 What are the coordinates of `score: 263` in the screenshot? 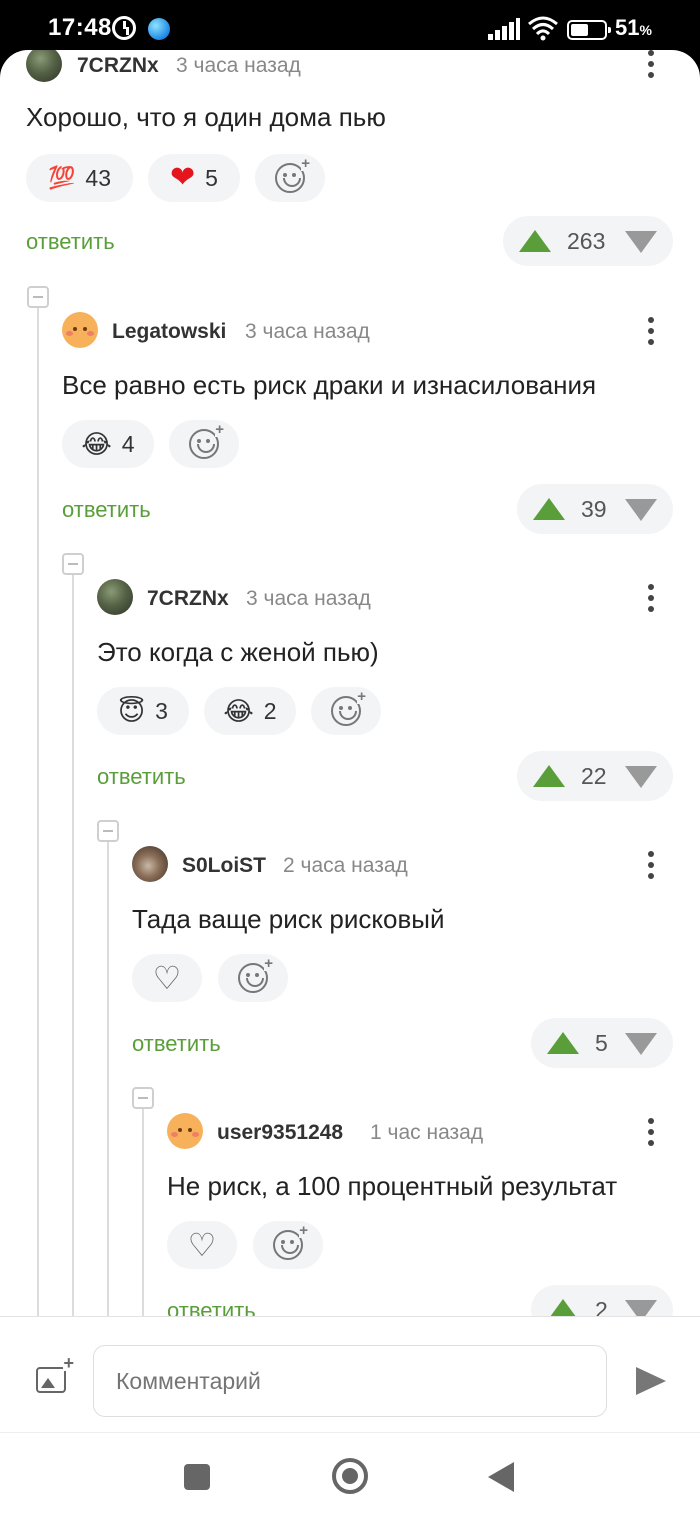 It's located at (586, 241).